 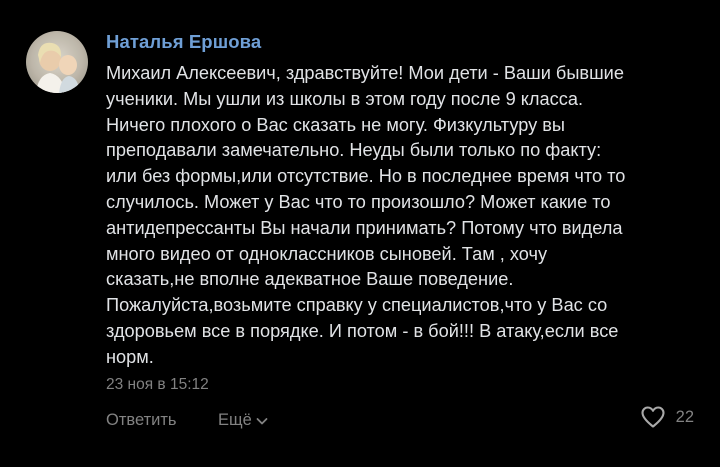 I want to click on like-button: 22, so click(x=667, y=417).